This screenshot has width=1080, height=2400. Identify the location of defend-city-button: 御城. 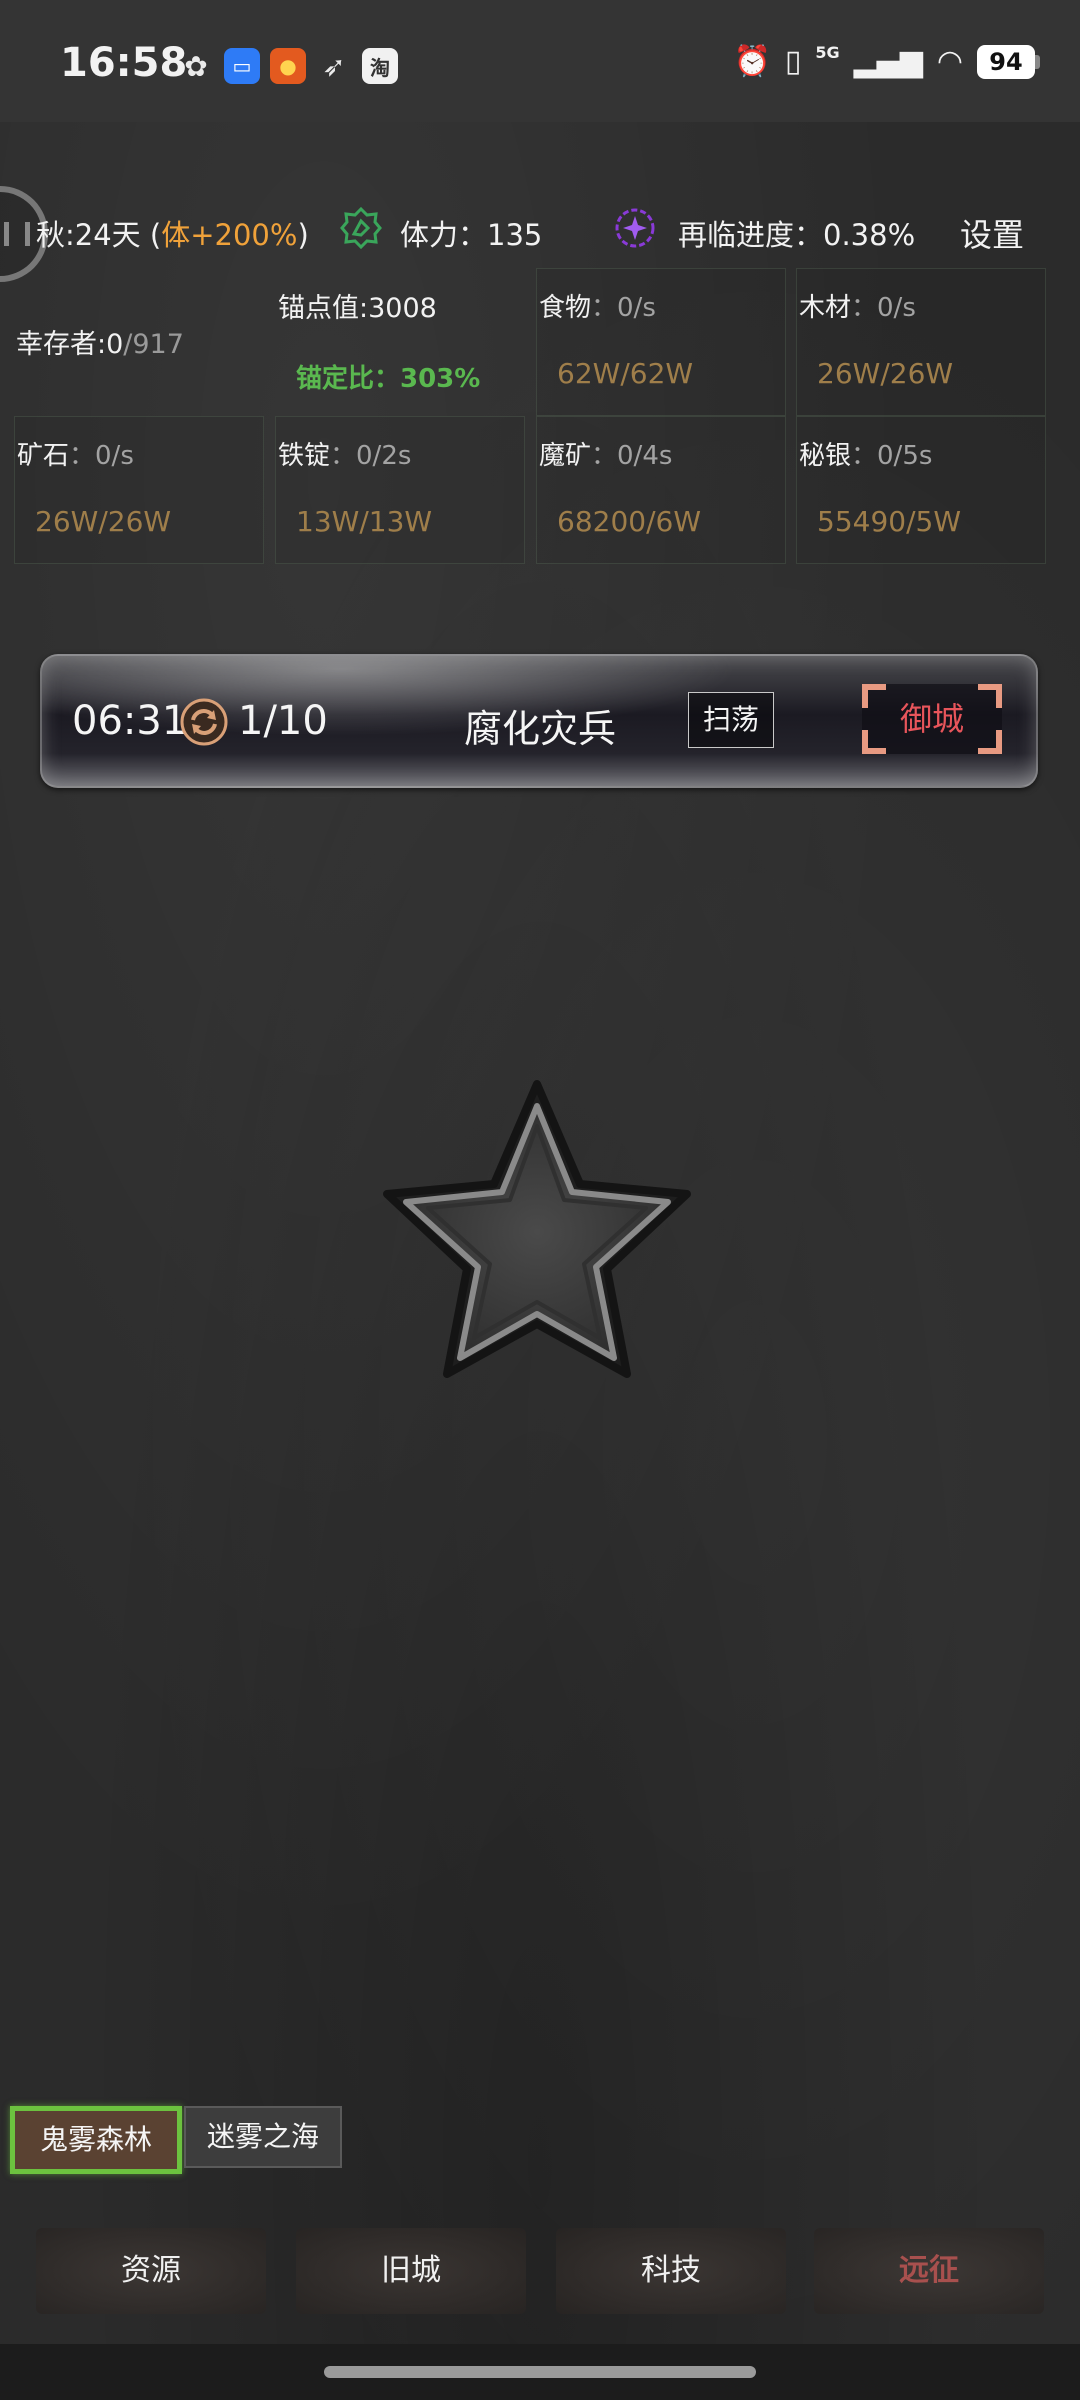
(932, 719).